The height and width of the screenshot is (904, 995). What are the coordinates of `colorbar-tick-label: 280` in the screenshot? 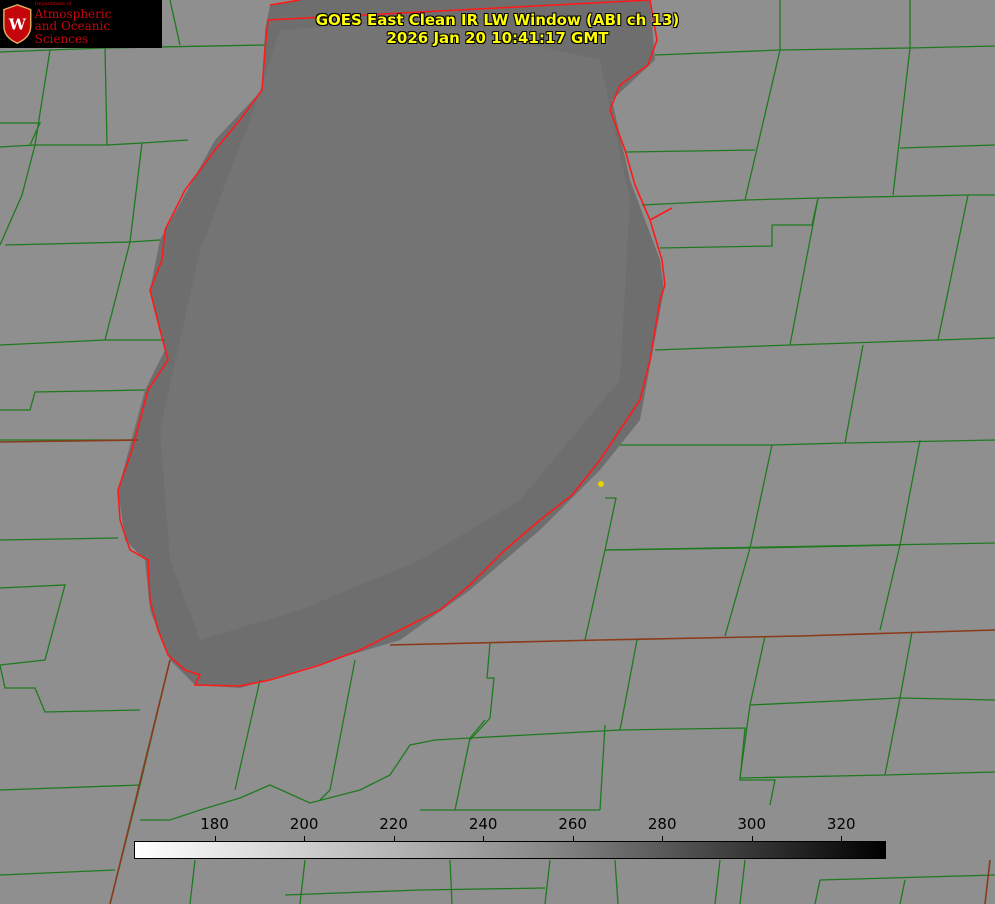 It's located at (662, 824).